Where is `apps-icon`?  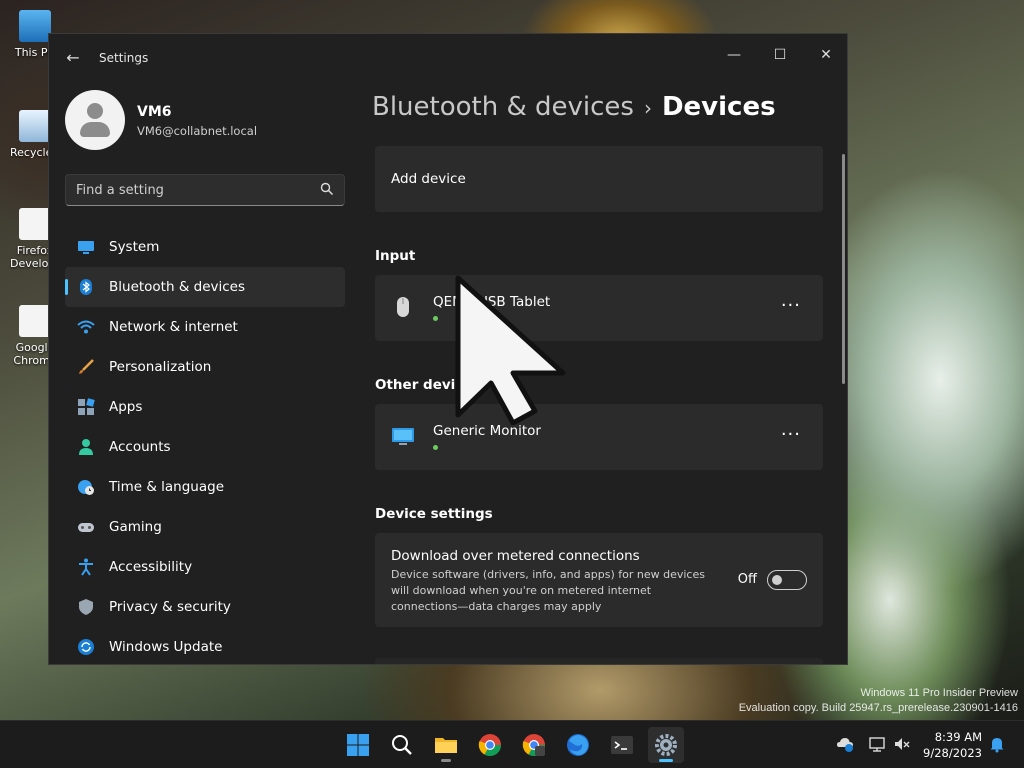 apps-icon is located at coordinates (86, 406).